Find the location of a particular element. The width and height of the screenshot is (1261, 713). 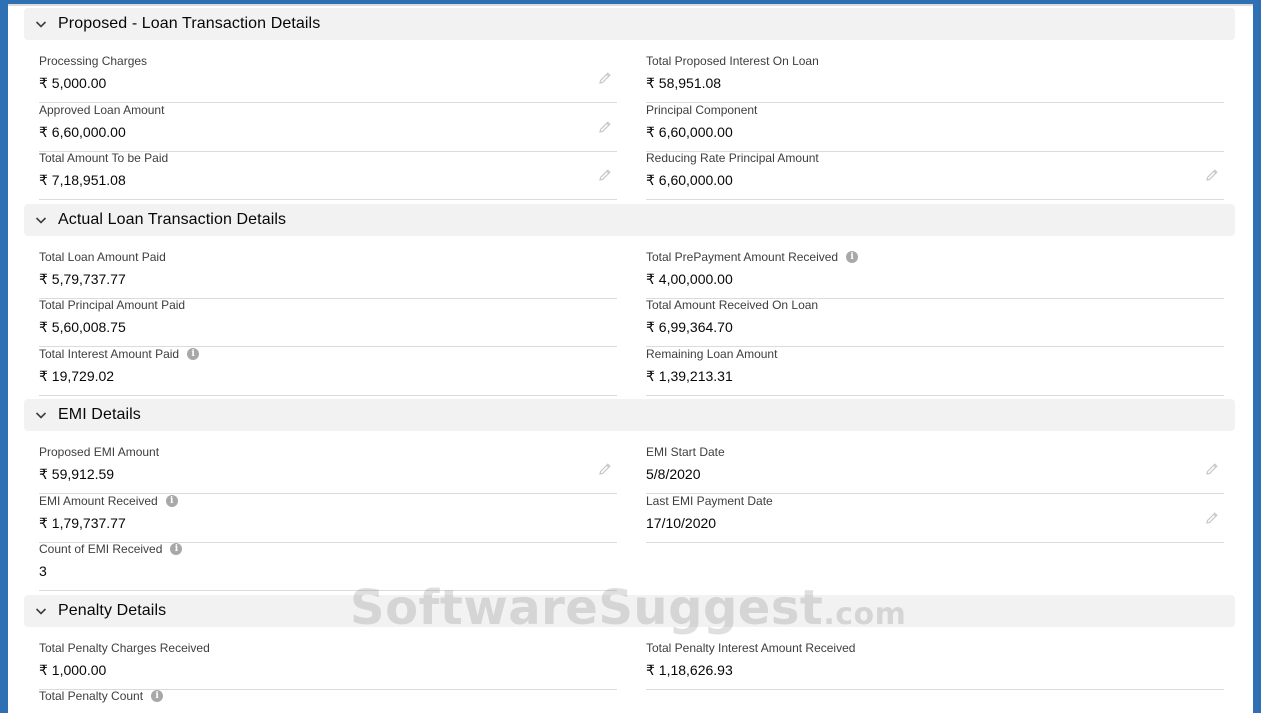

field-value: ₹ 58,951.08 is located at coordinates (684, 83).